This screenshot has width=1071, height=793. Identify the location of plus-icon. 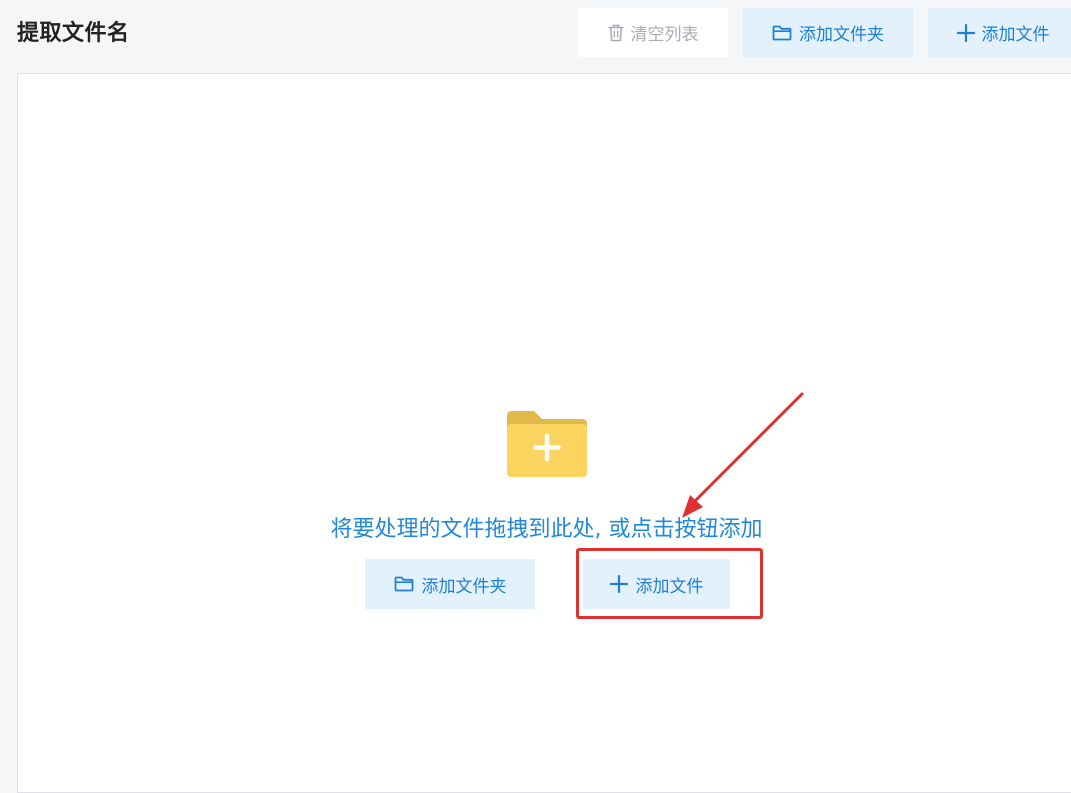
(965, 32).